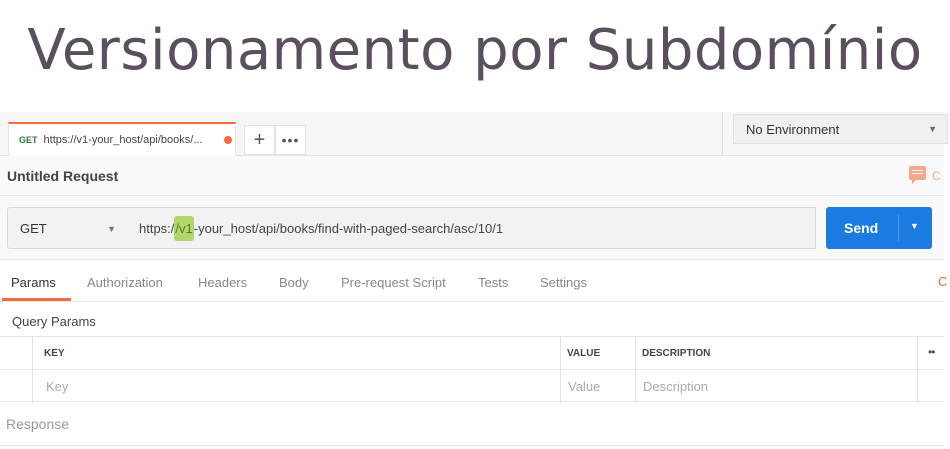  Describe the element at coordinates (36, 299) in the screenshot. I see `active-tab-indicator` at that location.